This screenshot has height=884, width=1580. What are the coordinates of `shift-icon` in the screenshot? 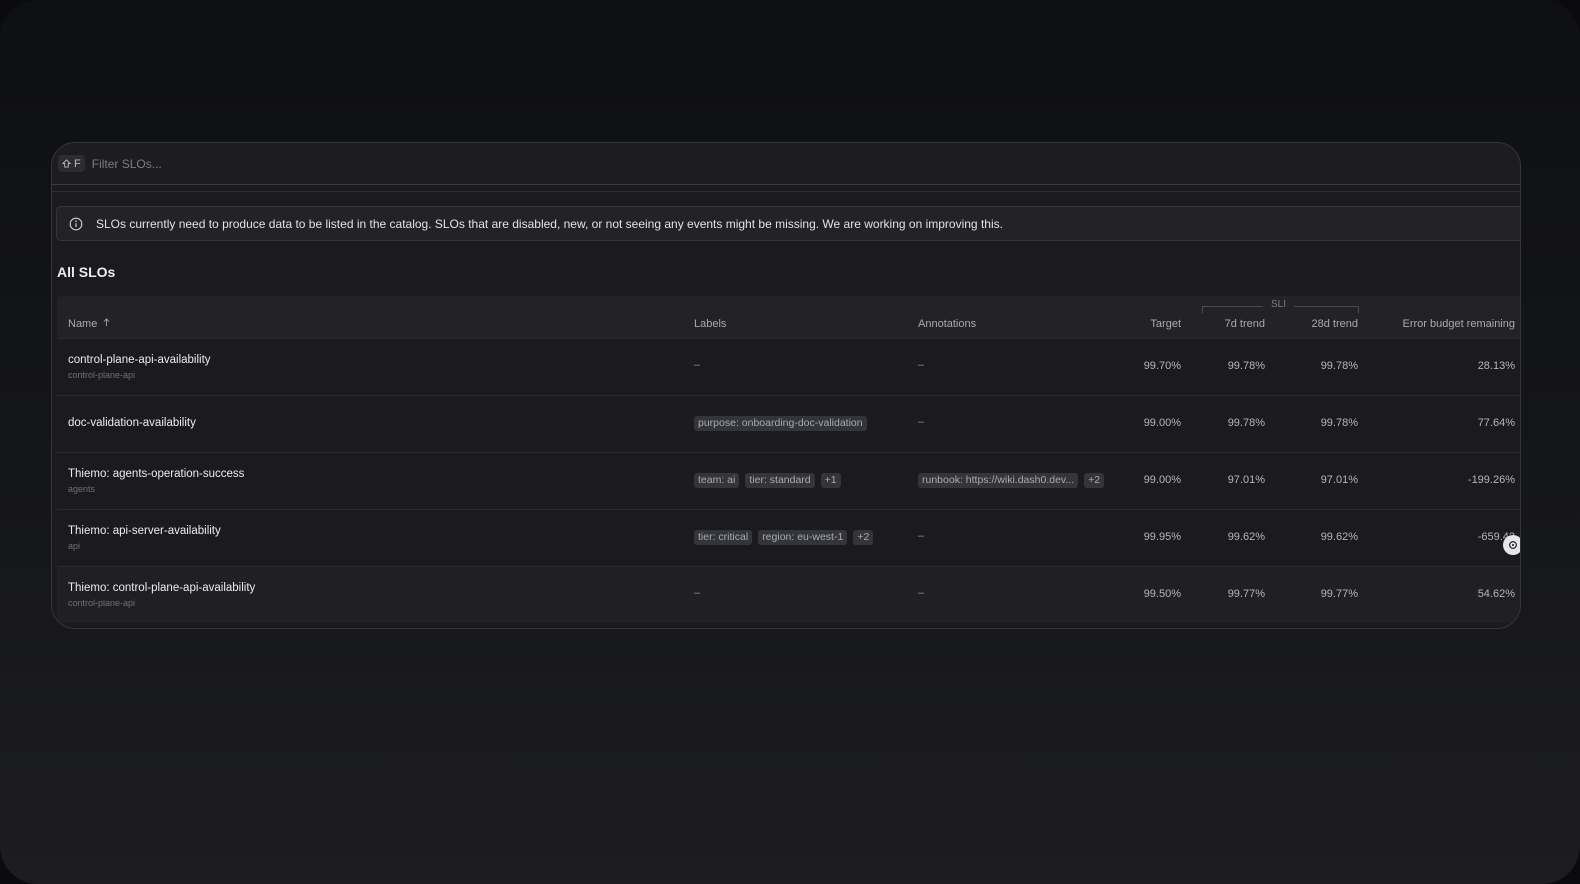 It's located at (66, 163).